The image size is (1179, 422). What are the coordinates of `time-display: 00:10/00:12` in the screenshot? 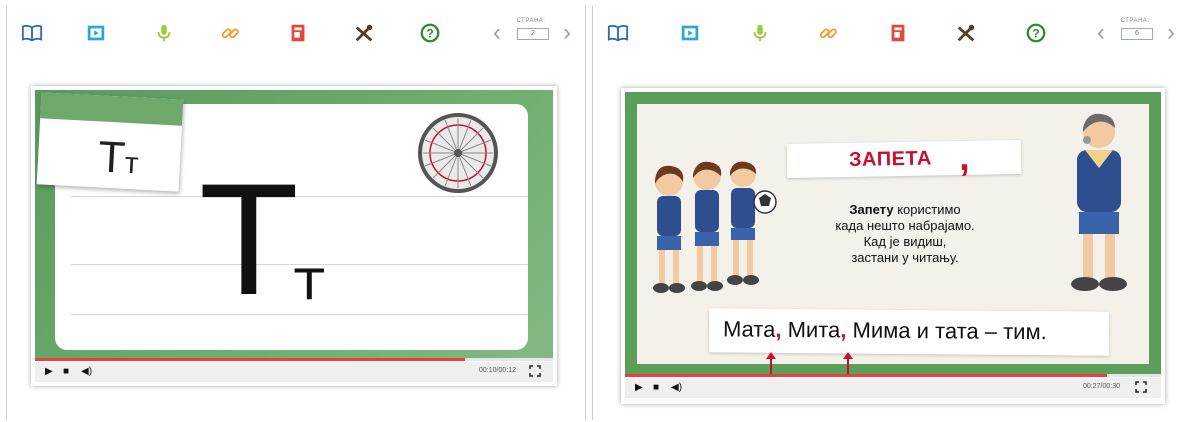 It's located at (497, 370).